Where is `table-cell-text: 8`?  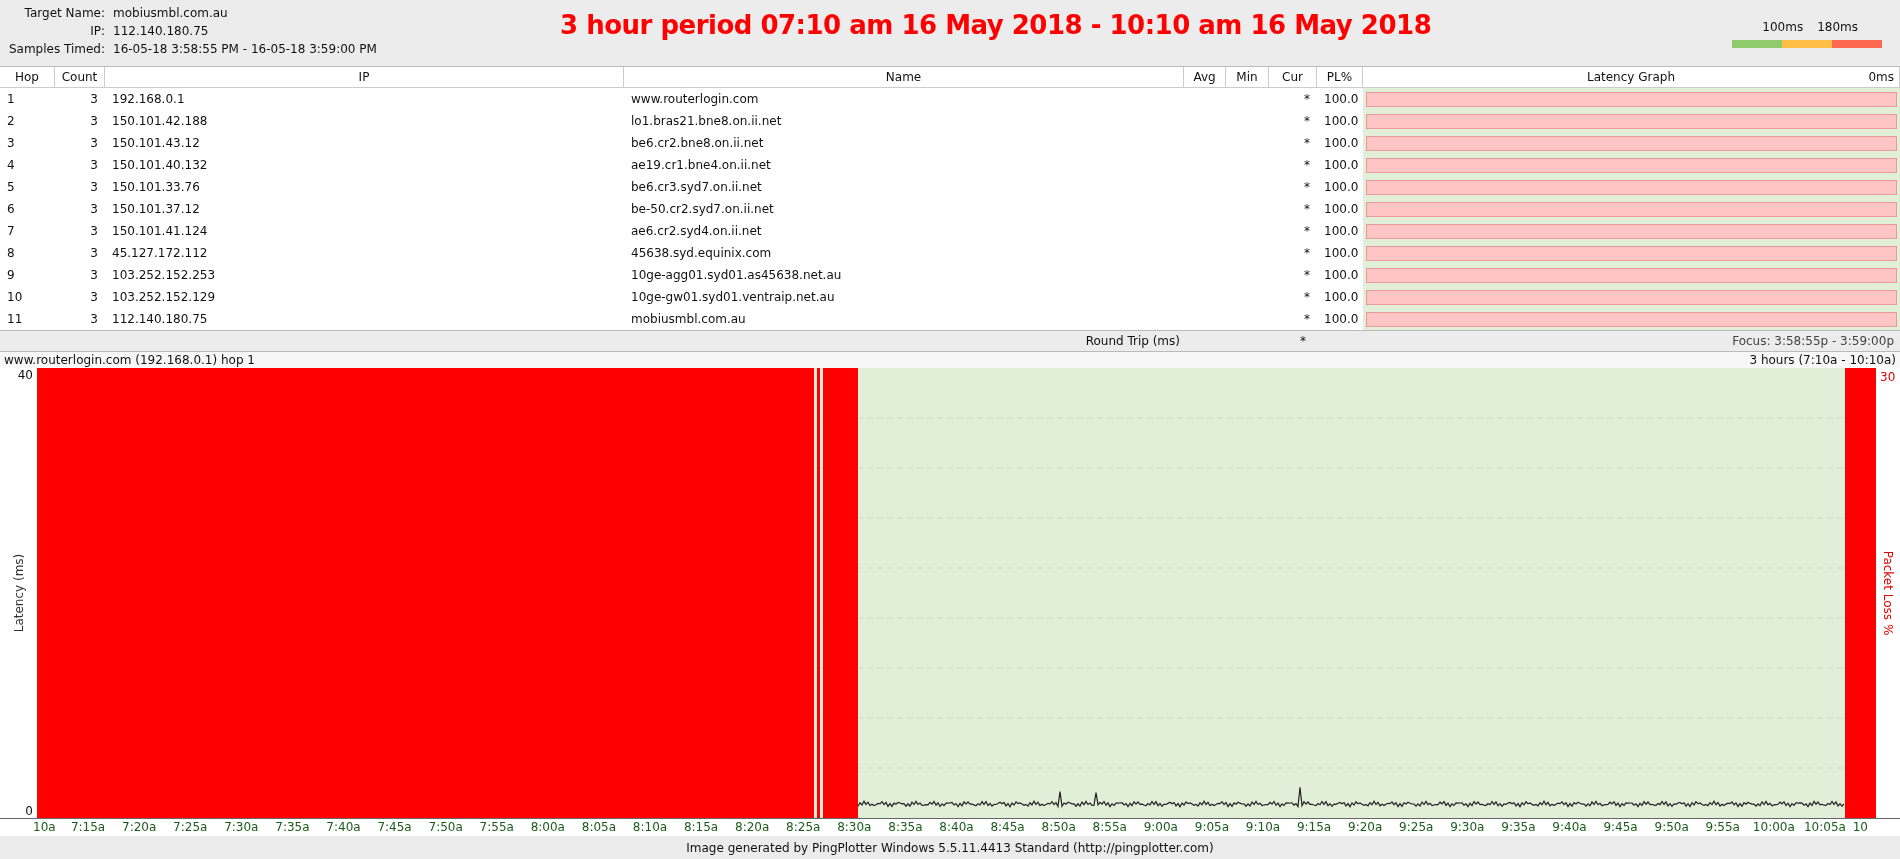 table-cell-text: 8 is located at coordinates (11, 253).